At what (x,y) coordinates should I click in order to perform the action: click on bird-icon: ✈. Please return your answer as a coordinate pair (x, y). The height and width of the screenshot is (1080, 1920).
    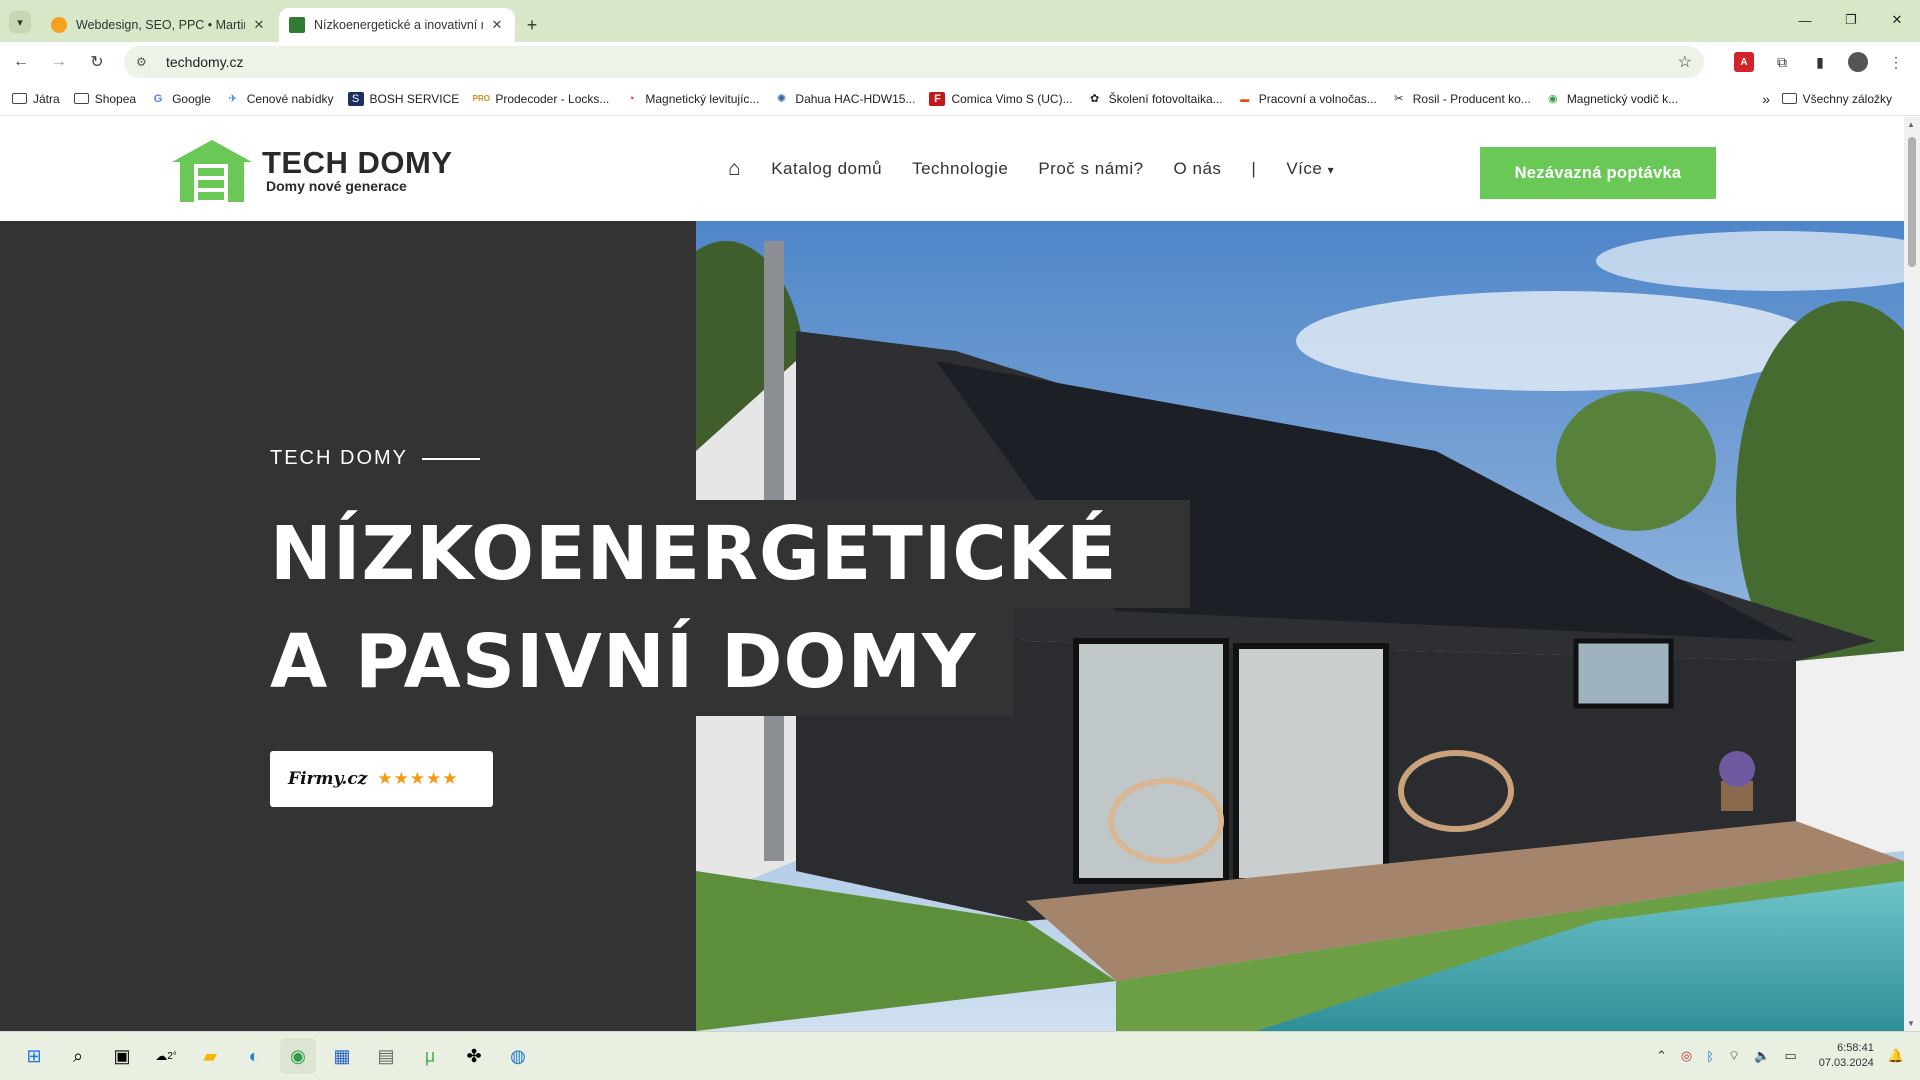
    Looking at the image, I should click on (233, 99).